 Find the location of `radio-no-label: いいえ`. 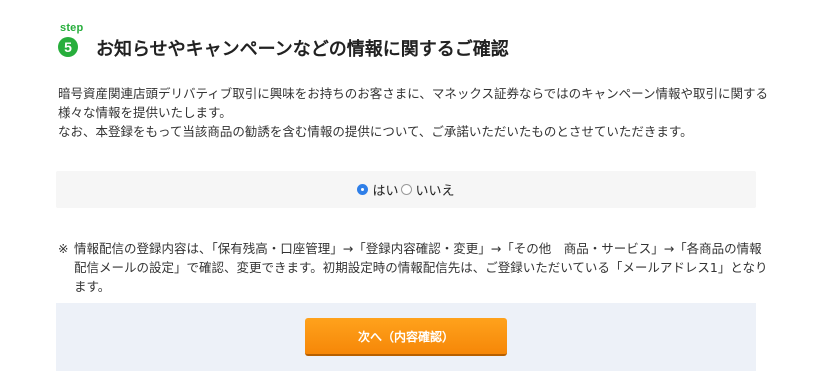

radio-no-label: いいえ is located at coordinates (435, 191).